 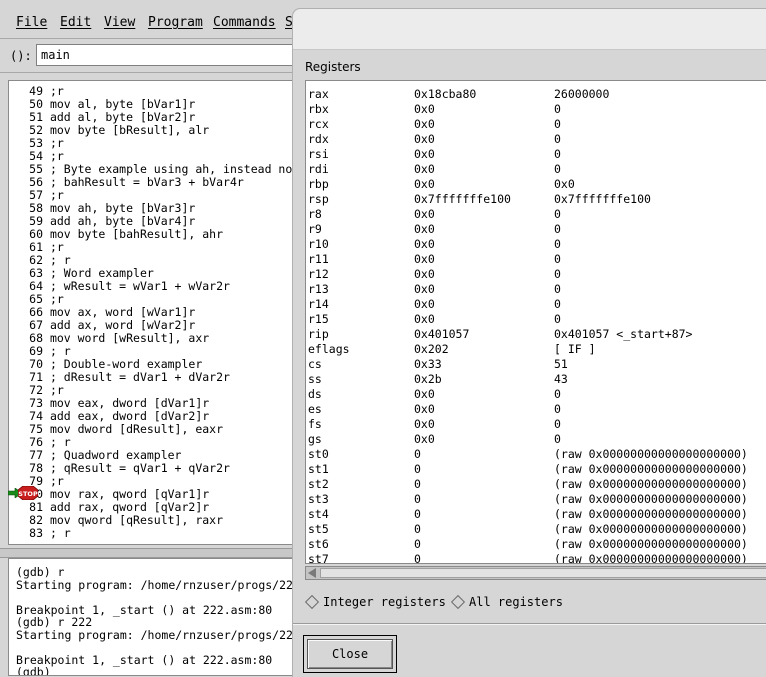 I want to click on register-hex-value: 0x2b, so click(x=428, y=379).